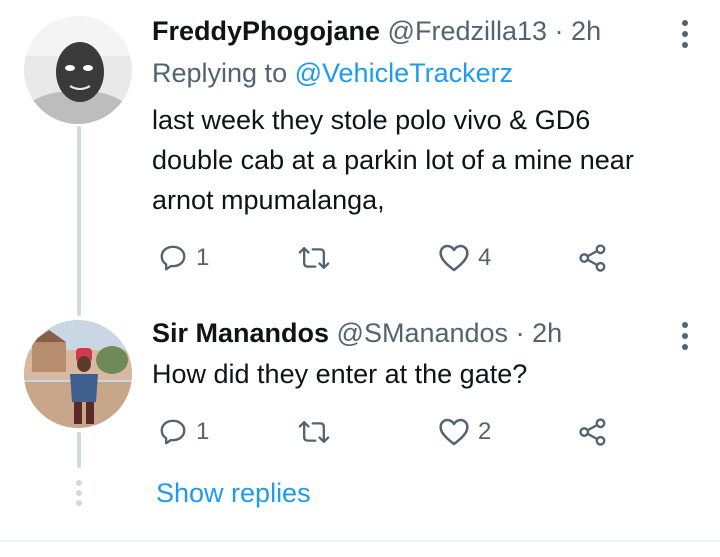  Describe the element at coordinates (240, 333) in the screenshot. I see `display-name: Sir Manandos` at that location.